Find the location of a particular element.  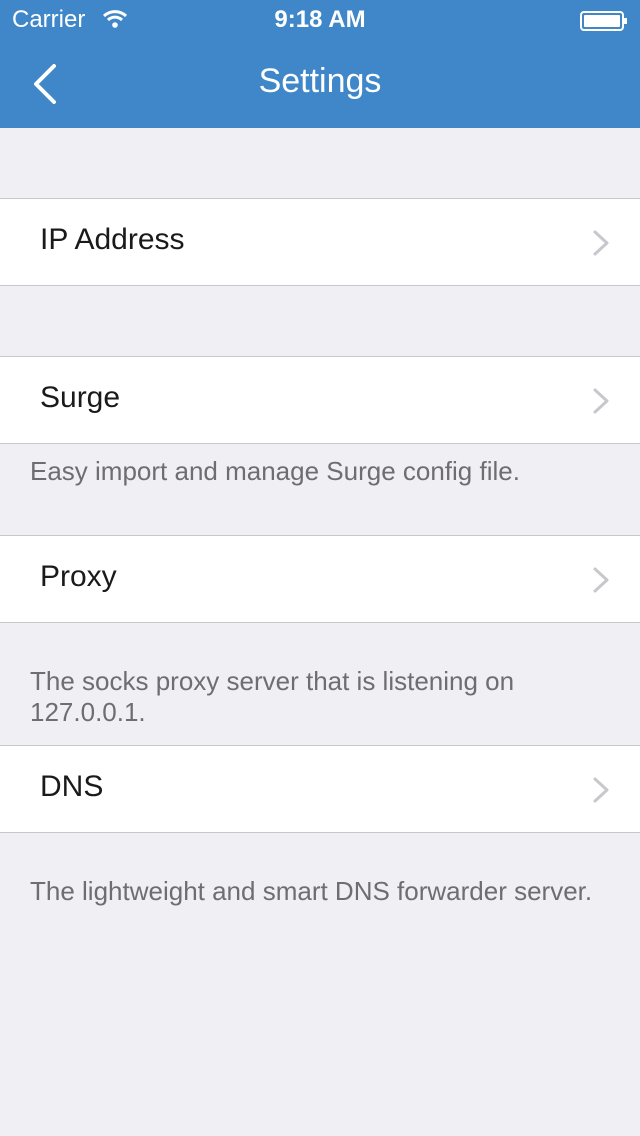

cell-label: IP Address is located at coordinates (112, 239).